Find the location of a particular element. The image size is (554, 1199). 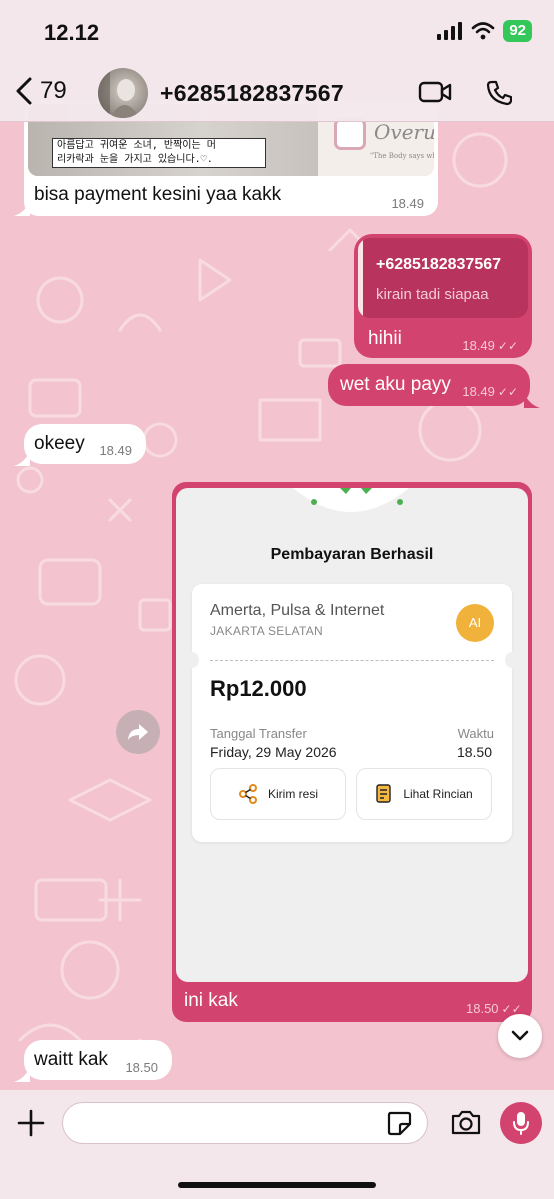

message-time: 18.50 ✓✓ is located at coordinates (494, 1008).